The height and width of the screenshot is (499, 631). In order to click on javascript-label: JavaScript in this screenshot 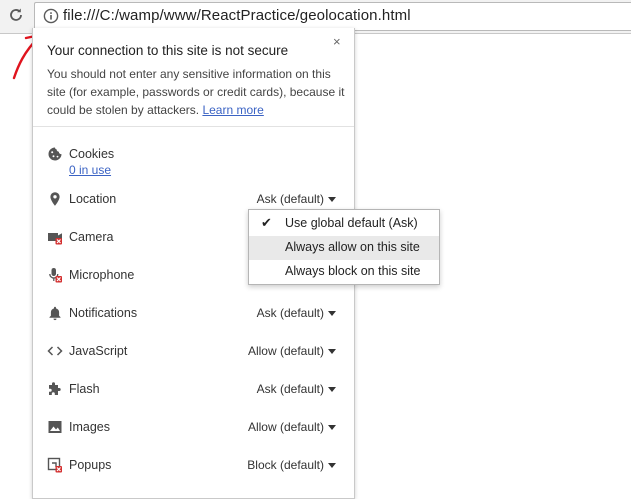, I will do `click(98, 351)`.